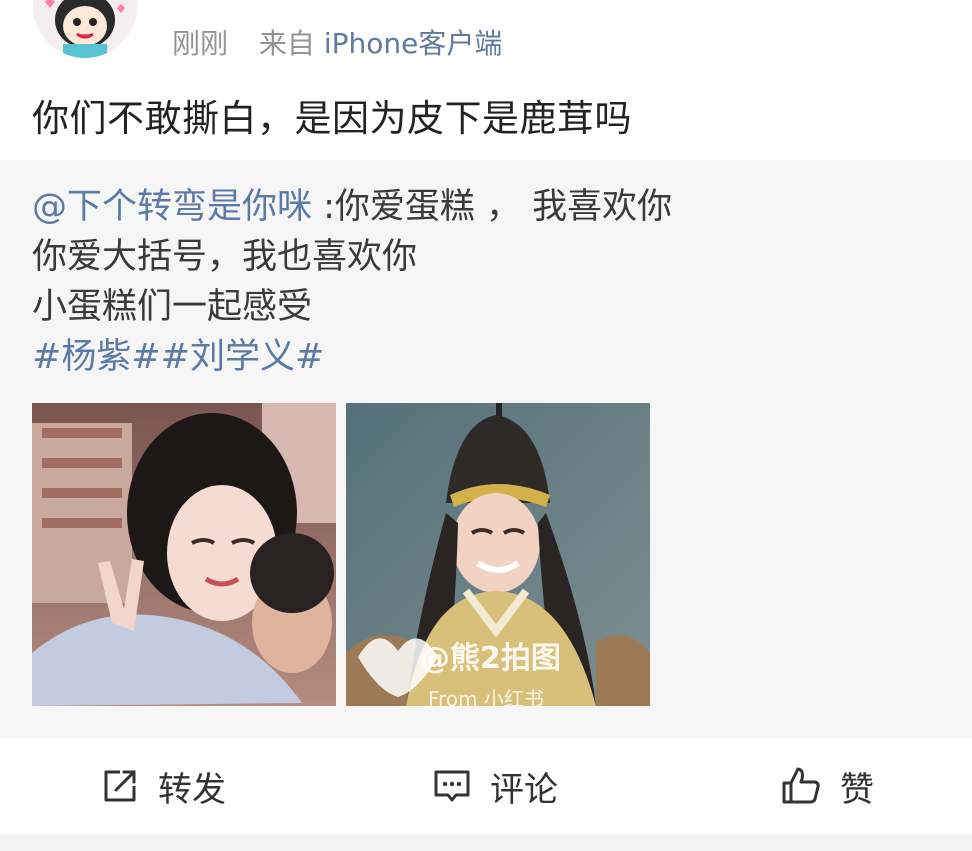  What do you see at coordinates (85, 29) in the screenshot?
I see `avatar` at bounding box center [85, 29].